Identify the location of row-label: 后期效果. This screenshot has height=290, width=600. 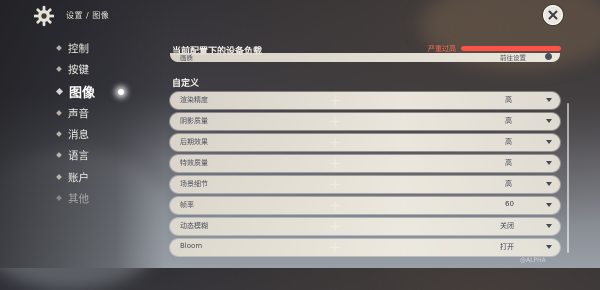
(194, 142).